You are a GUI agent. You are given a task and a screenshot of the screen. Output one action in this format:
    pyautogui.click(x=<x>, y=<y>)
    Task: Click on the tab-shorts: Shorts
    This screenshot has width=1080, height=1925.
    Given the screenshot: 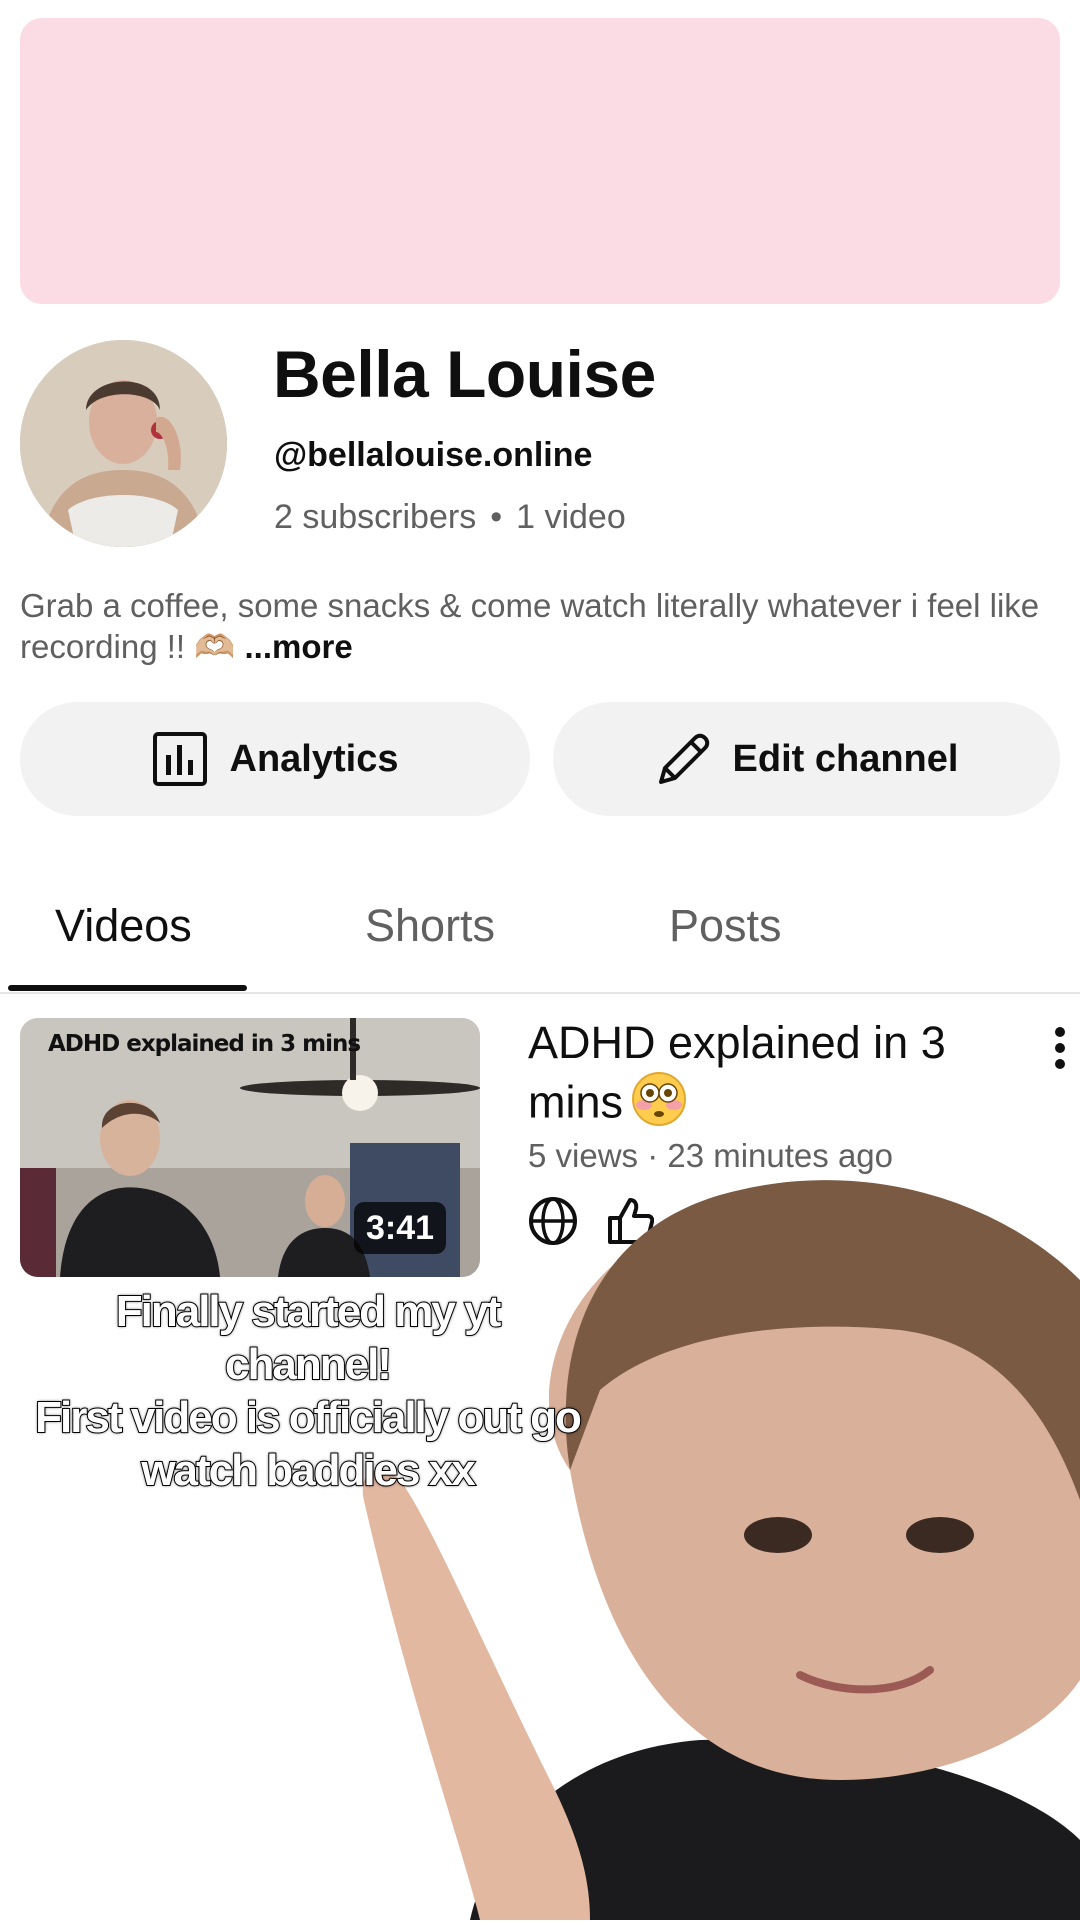 What is the action you would take?
    pyautogui.click(x=430, y=926)
    